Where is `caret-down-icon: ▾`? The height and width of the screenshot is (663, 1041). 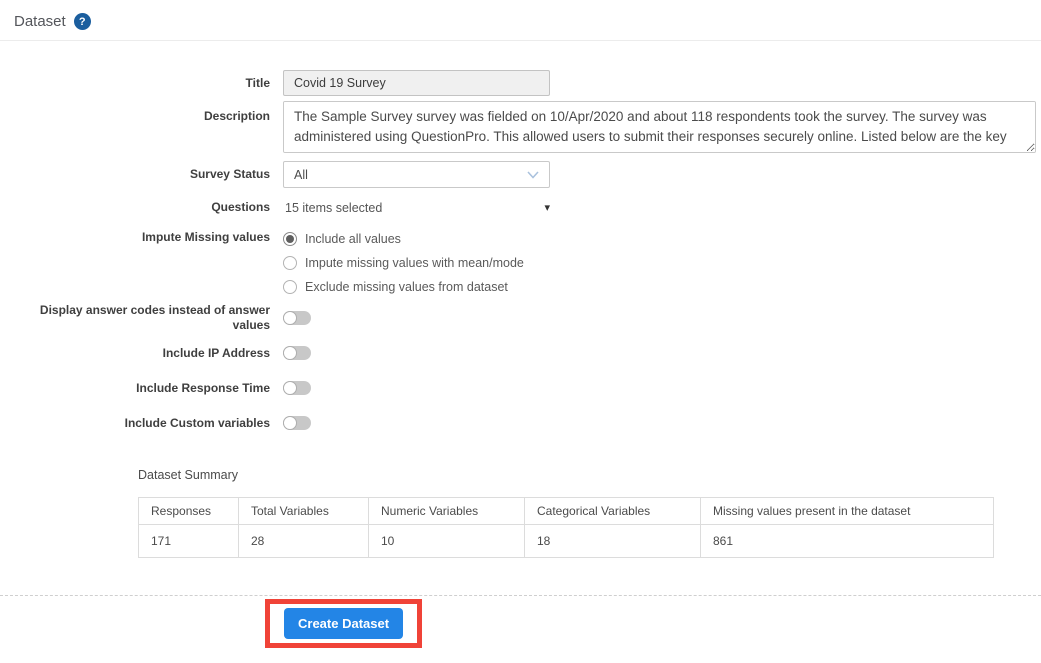 caret-down-icon: ▾ is located at coordinates (547, 208).